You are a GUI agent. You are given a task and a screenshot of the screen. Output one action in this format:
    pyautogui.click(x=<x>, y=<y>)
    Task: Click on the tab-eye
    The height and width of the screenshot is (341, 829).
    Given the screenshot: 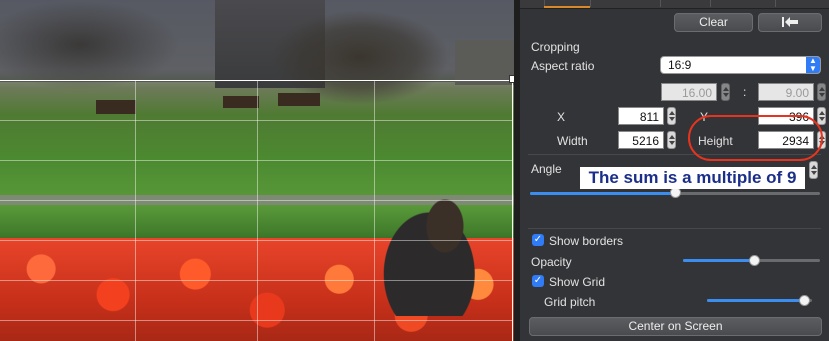 What is the action you would take?
    pyautogui.click(x=710, y=3)
    